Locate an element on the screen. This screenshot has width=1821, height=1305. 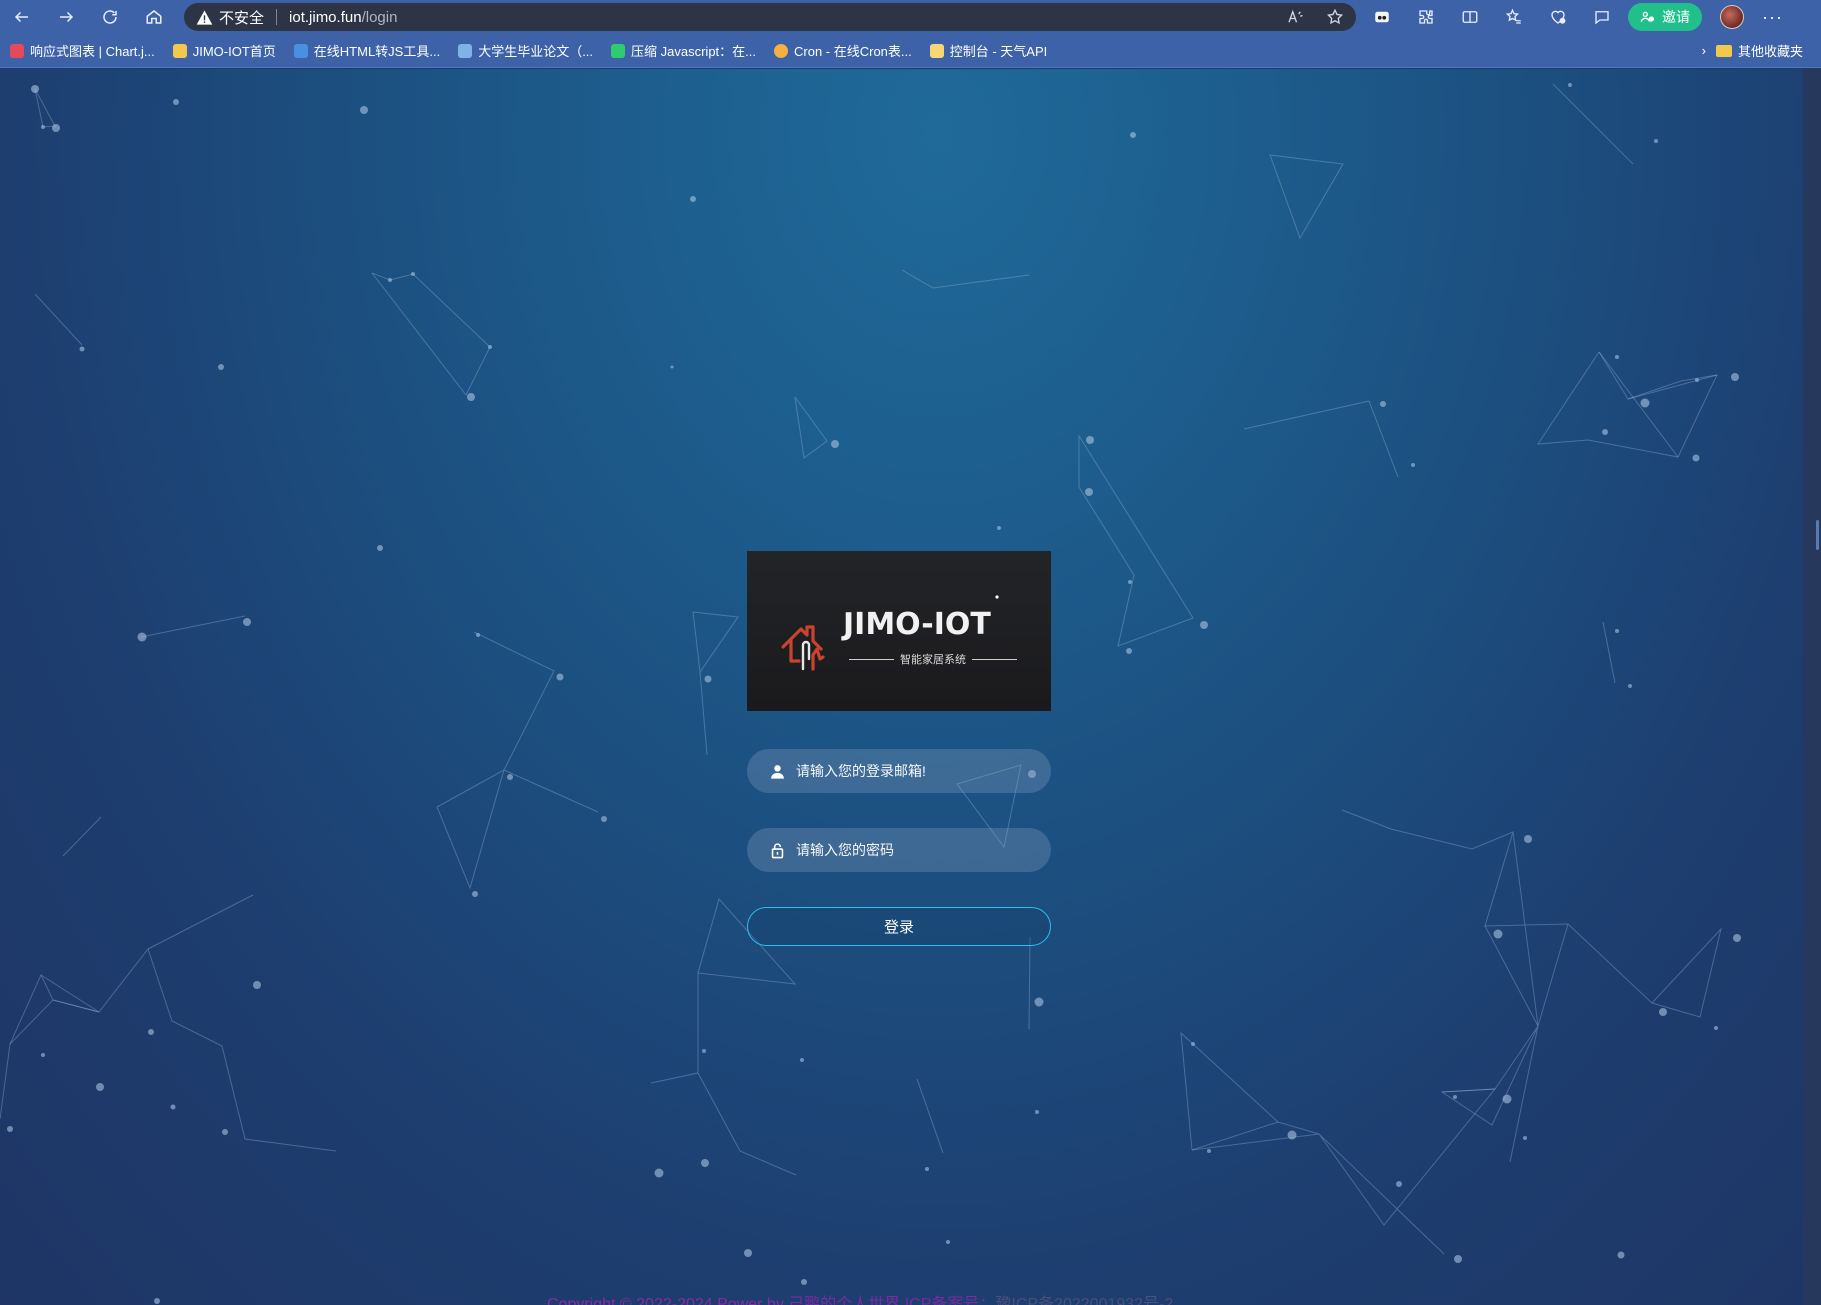
icp-label: ICP备案号： is located at coordinates (948, 1300).